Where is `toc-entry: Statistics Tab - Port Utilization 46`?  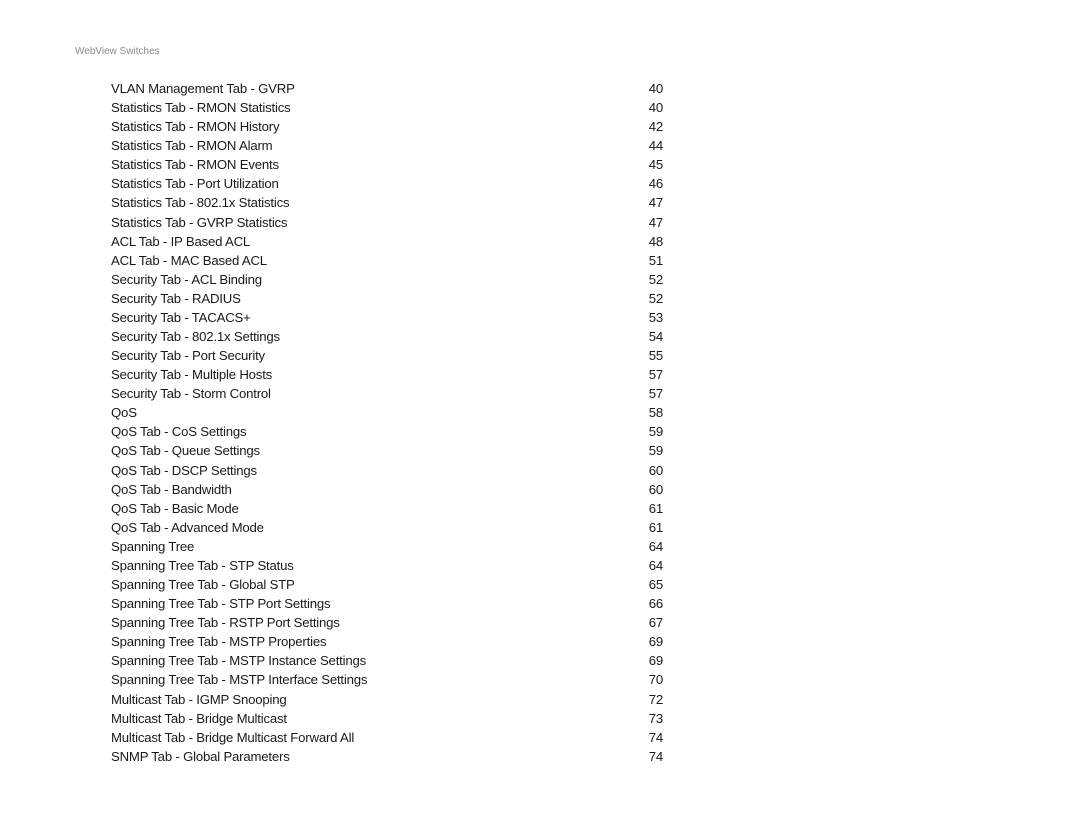 toc-entry: Statistics Tab - Port Utilization 46 is located at coordinates (387, 183).